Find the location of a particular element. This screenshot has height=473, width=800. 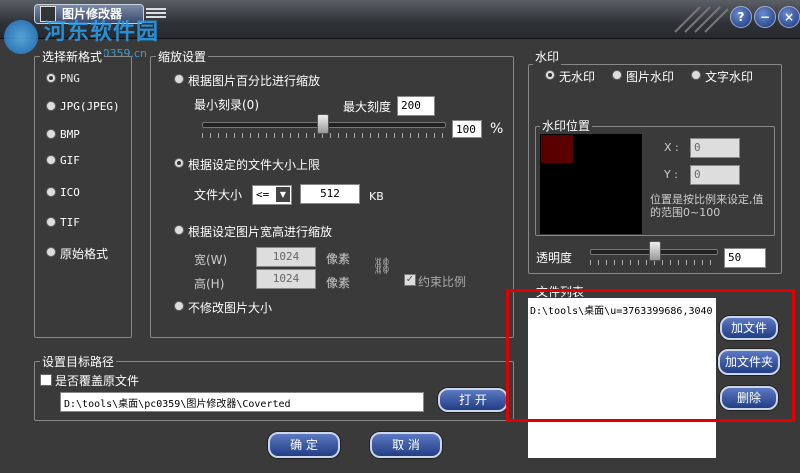

format-option-jpg: JPG(JPEG) is located at coordinates (86, 107).